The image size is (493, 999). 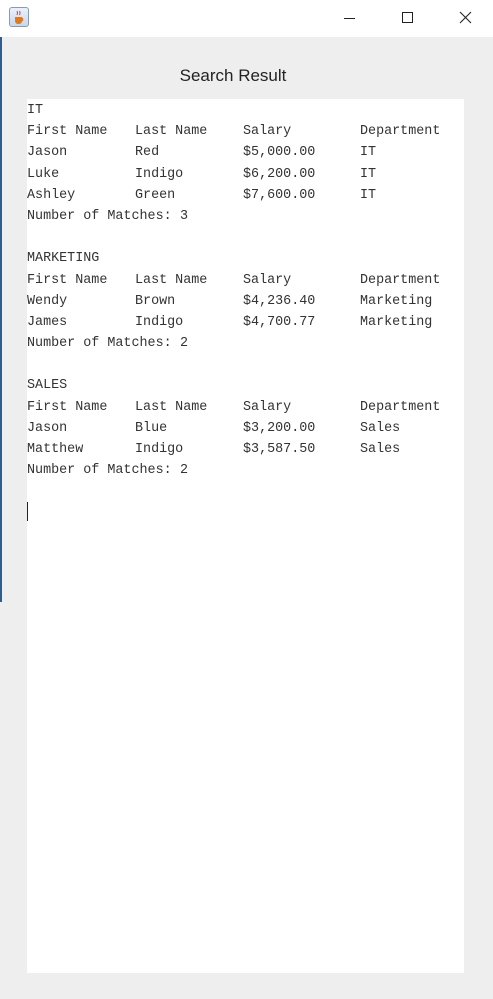 I want to click on match-count-value: 3, so click(x=184, y=216).